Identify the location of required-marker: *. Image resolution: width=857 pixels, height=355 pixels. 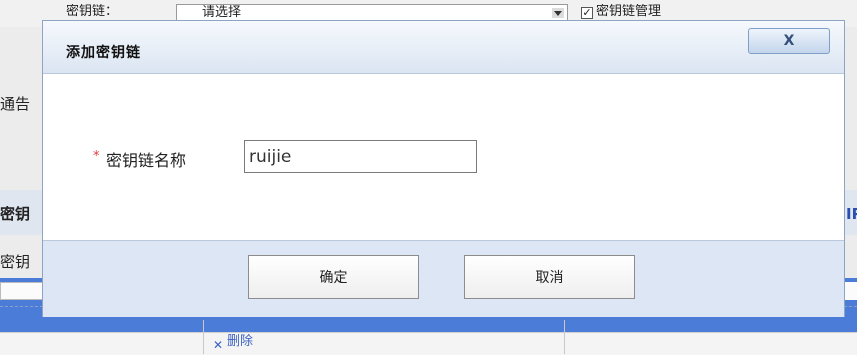
(96, 156).